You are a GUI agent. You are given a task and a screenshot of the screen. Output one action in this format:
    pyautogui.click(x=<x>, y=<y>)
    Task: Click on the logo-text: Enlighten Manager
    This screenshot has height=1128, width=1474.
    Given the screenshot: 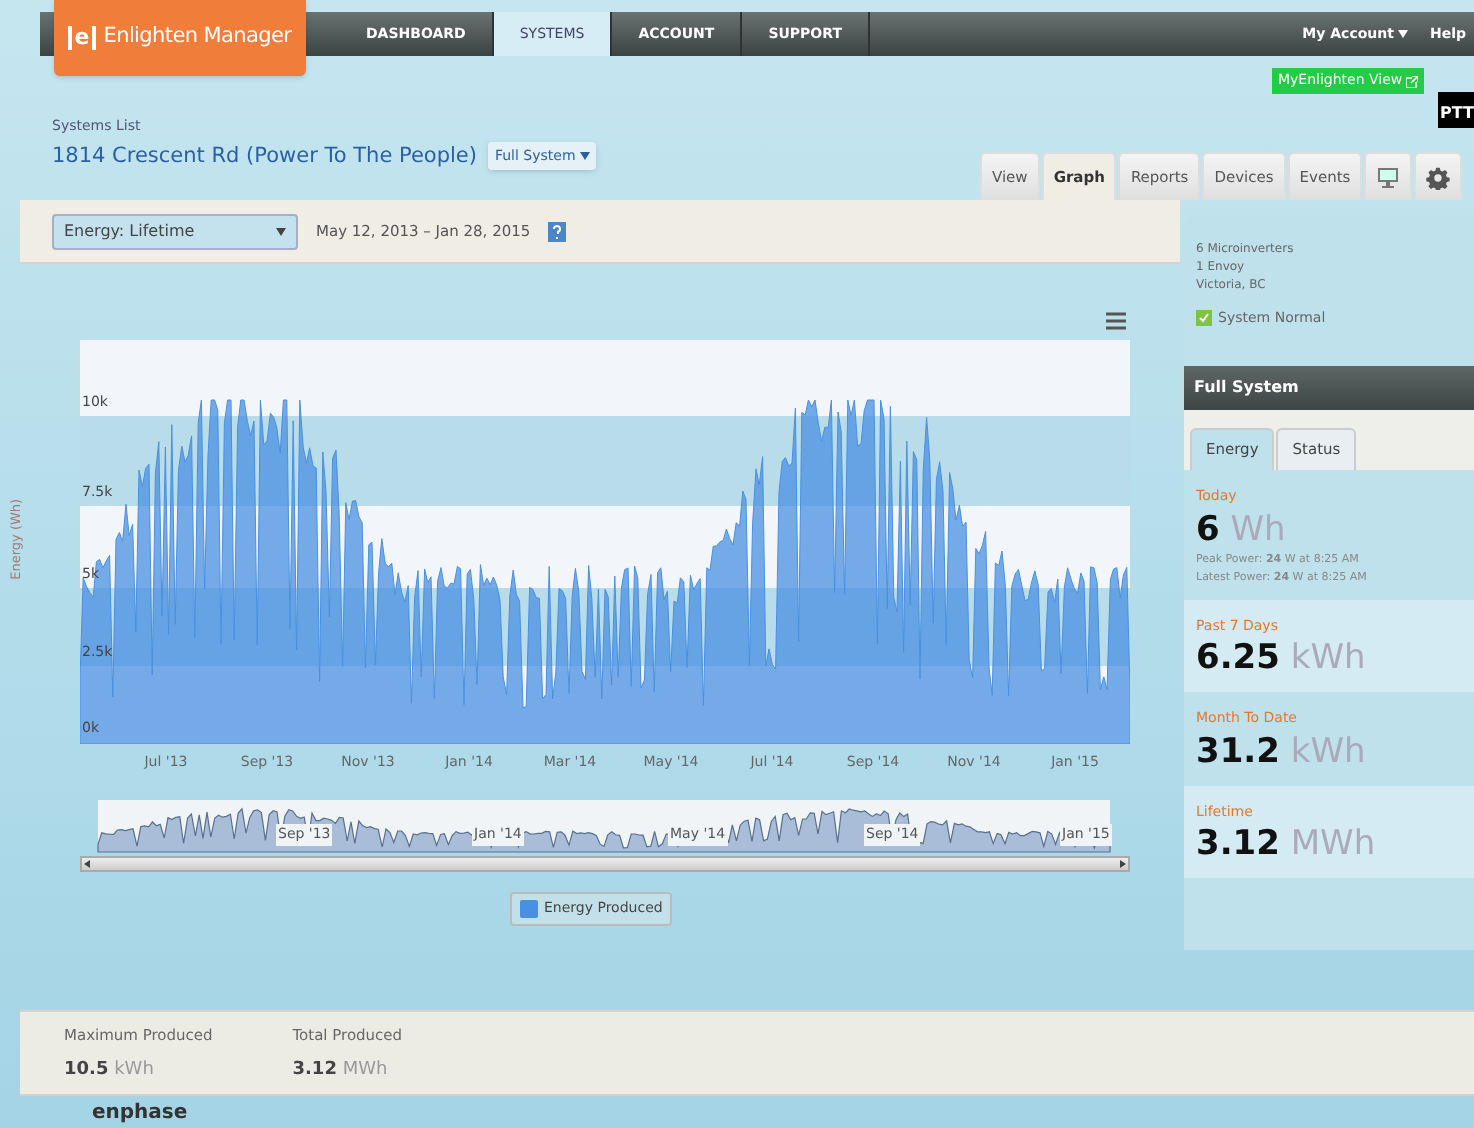 What is the action you would take?
    pyautogui.click(x=197, y=37)
    